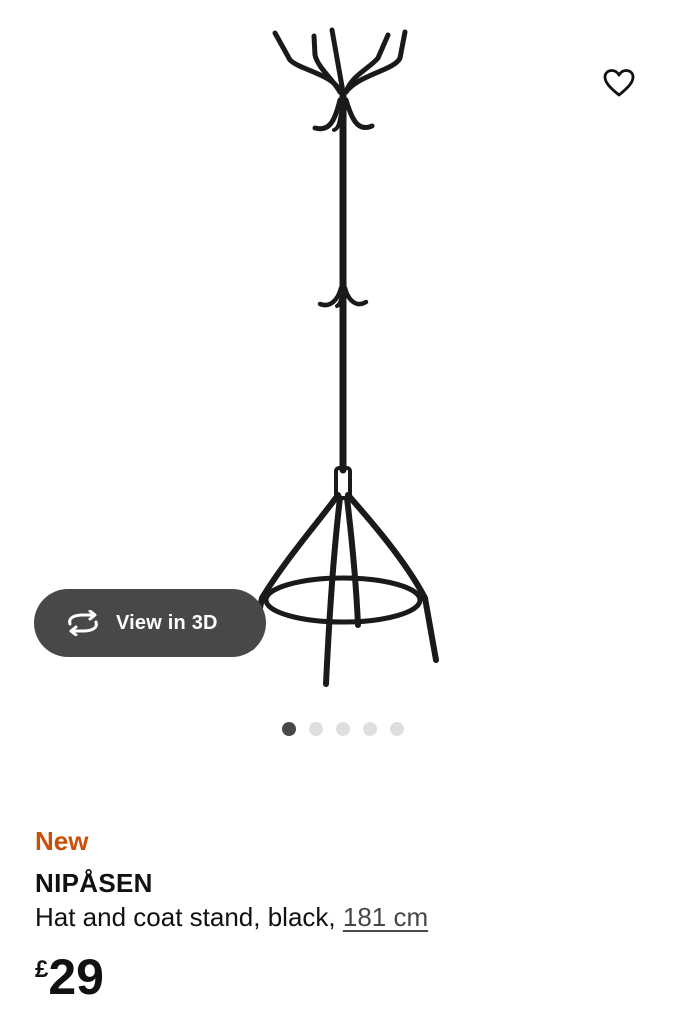 The image size is (688, 1024). I want to click on product-size-link: 181 cm, so click(385, 917).